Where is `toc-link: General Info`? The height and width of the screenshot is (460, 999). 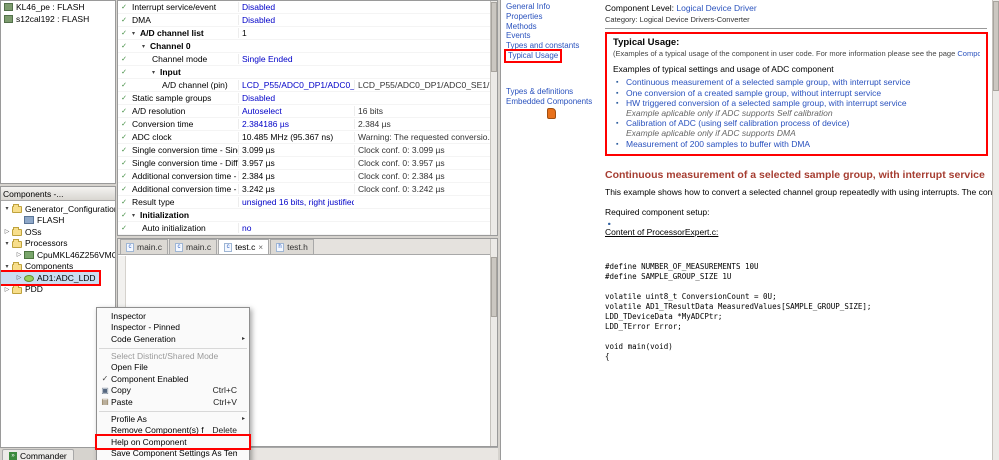 toc-link: General Info is located at coordinates (528, 7).